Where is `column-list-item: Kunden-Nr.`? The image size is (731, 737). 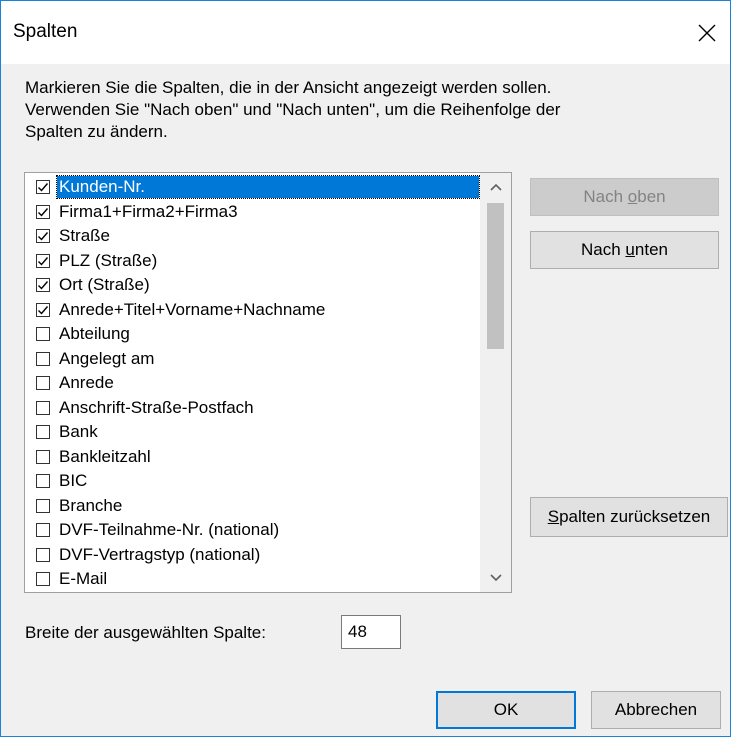 column-list-item: Kunden-Nr. is located at coordinates (252, 187).